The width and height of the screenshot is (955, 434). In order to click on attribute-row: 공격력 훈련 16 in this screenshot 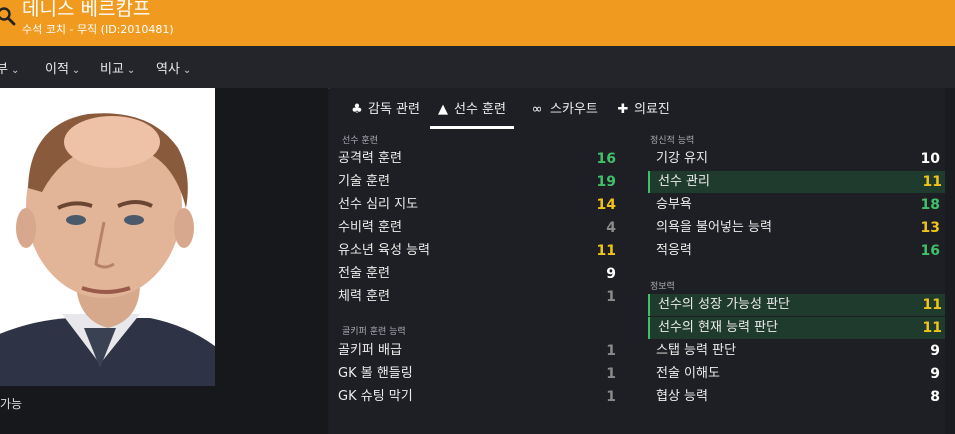, I will do `click(475, 159)`.